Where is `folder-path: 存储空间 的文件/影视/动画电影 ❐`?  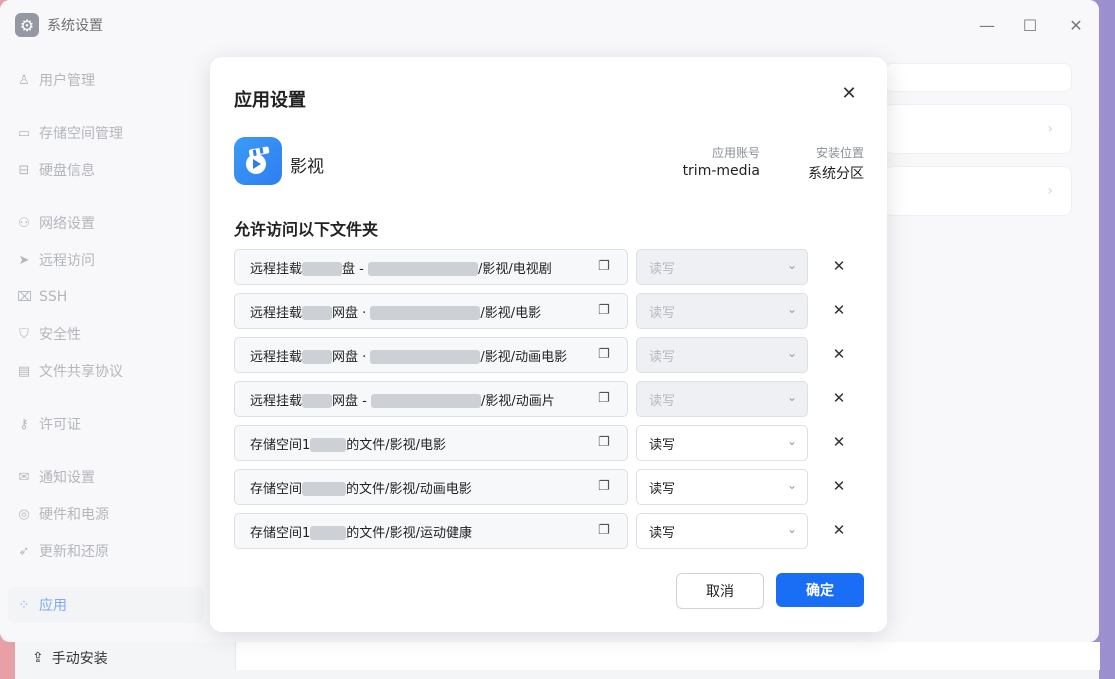
folder-path: 存储空间 的文件/影视/动画电影 ❐ is located at coordinates (431, 487).